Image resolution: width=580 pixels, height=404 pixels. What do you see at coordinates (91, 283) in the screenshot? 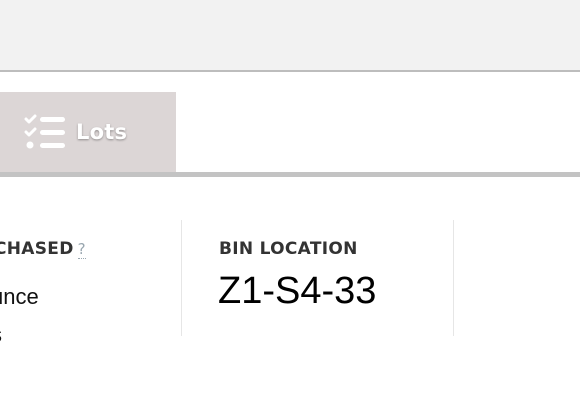
I see `purchased-field: CHASED? unce s` at bounding box center [91, 283].